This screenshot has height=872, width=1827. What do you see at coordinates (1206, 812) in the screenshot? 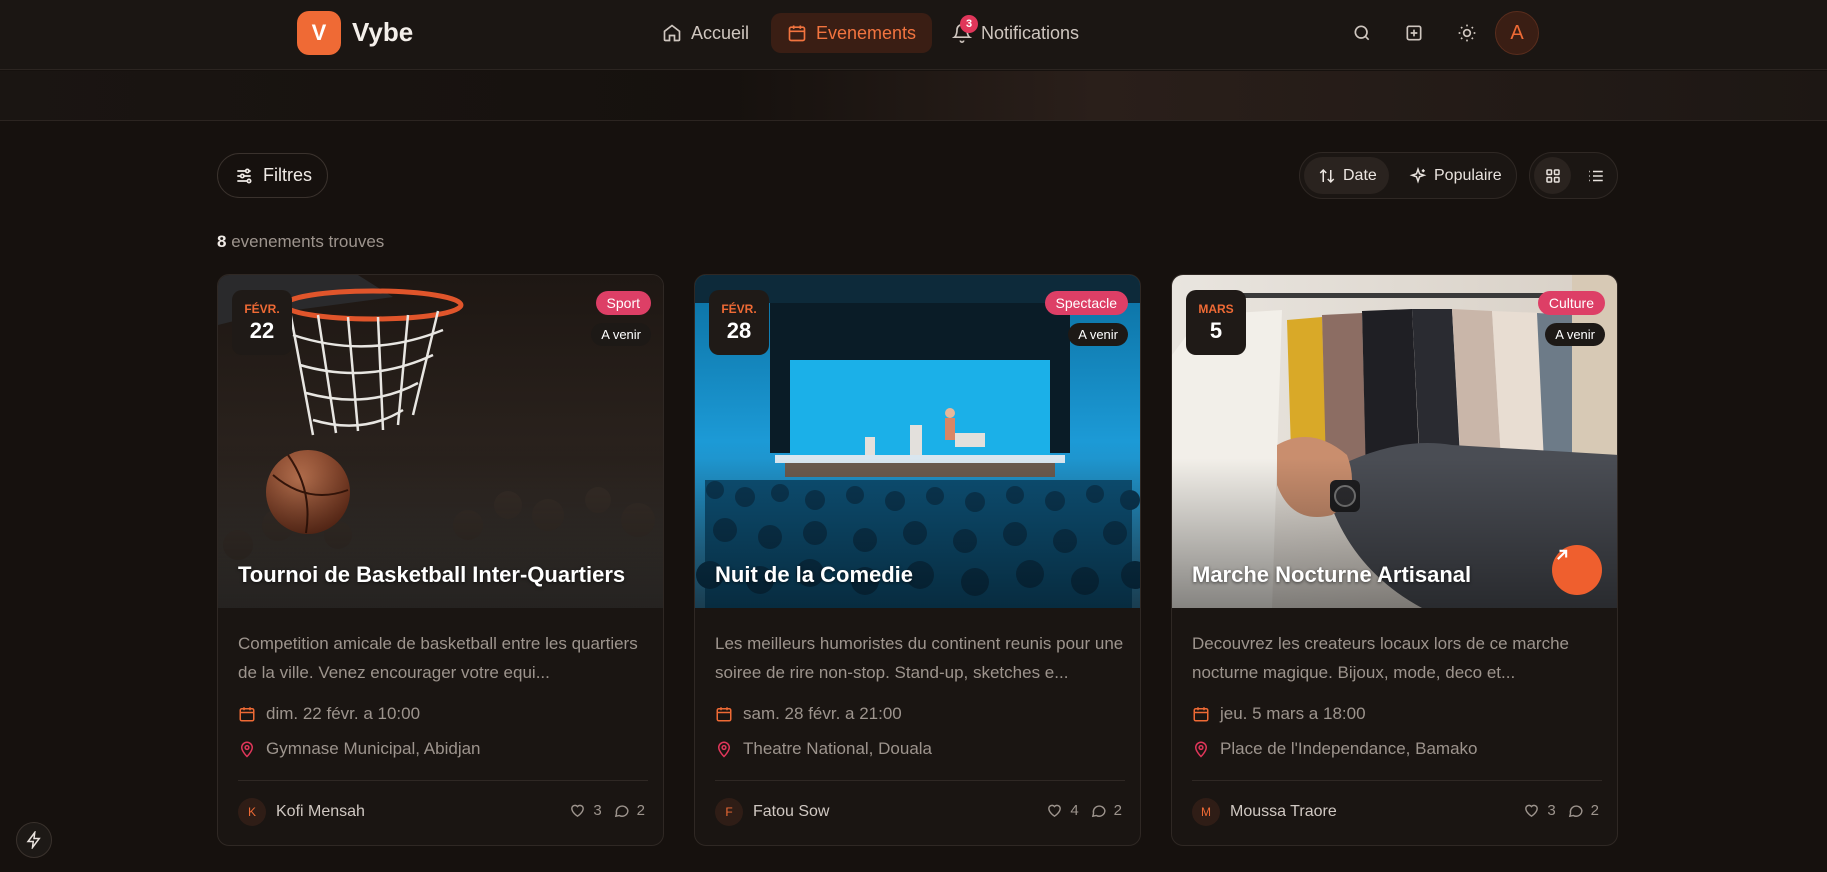
I see `author-avatar: M` at bounding box center [1206, 812].